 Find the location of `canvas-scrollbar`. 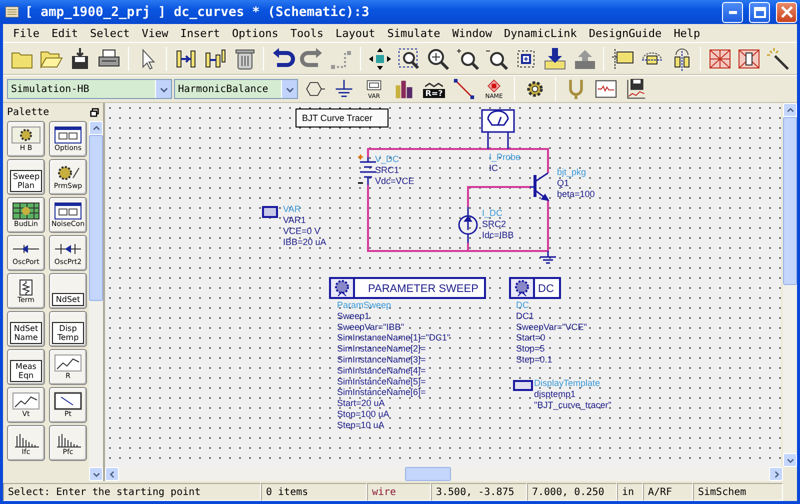

canvas-scrollbar is located at coordinates (790, 285).